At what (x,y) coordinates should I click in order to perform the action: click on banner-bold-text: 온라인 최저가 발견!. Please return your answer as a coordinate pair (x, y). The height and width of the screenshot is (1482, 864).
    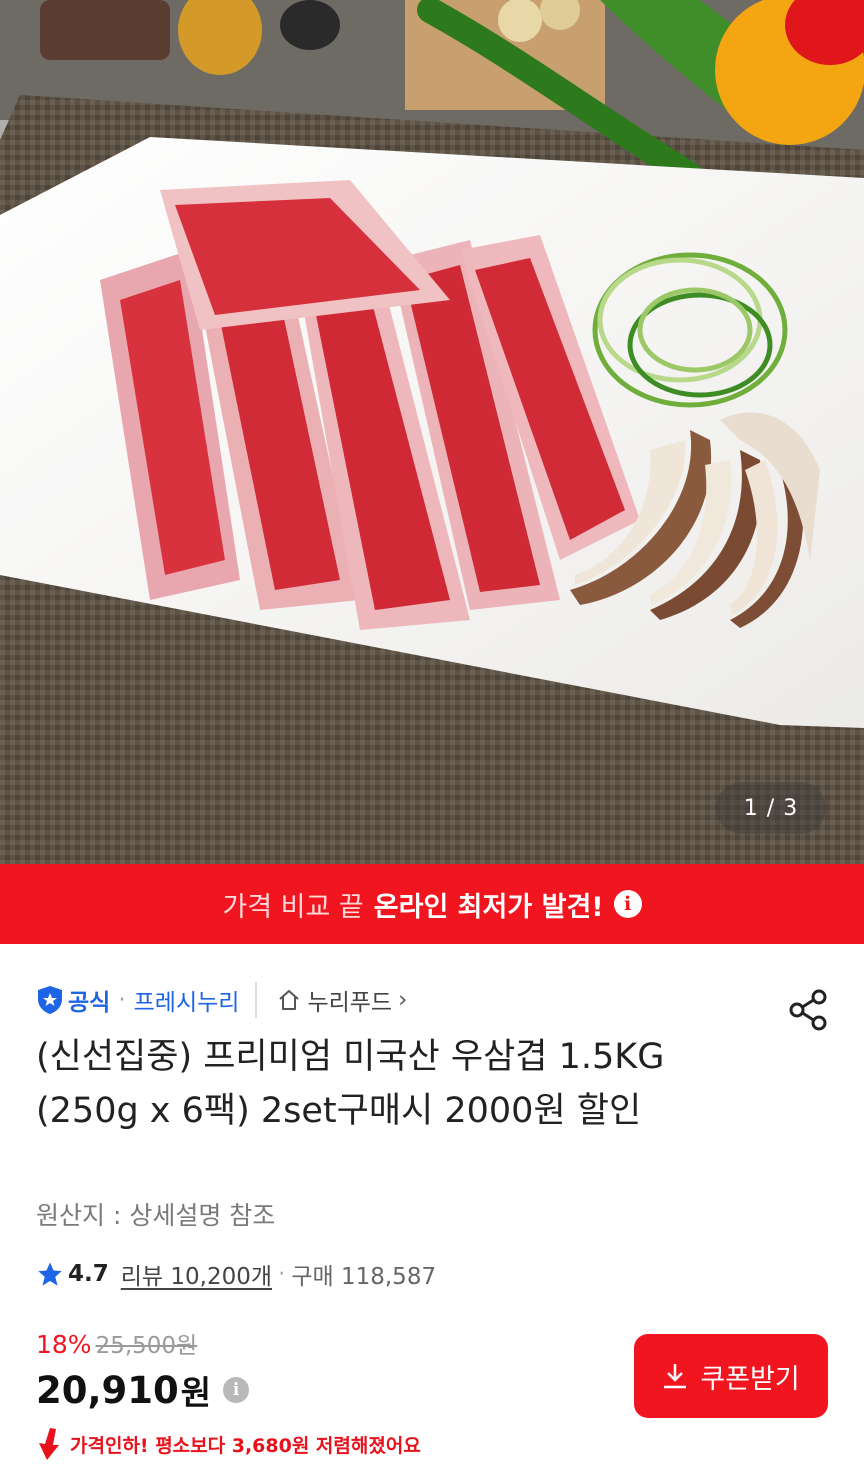
    Looking at the image, I should click on (488, 907).